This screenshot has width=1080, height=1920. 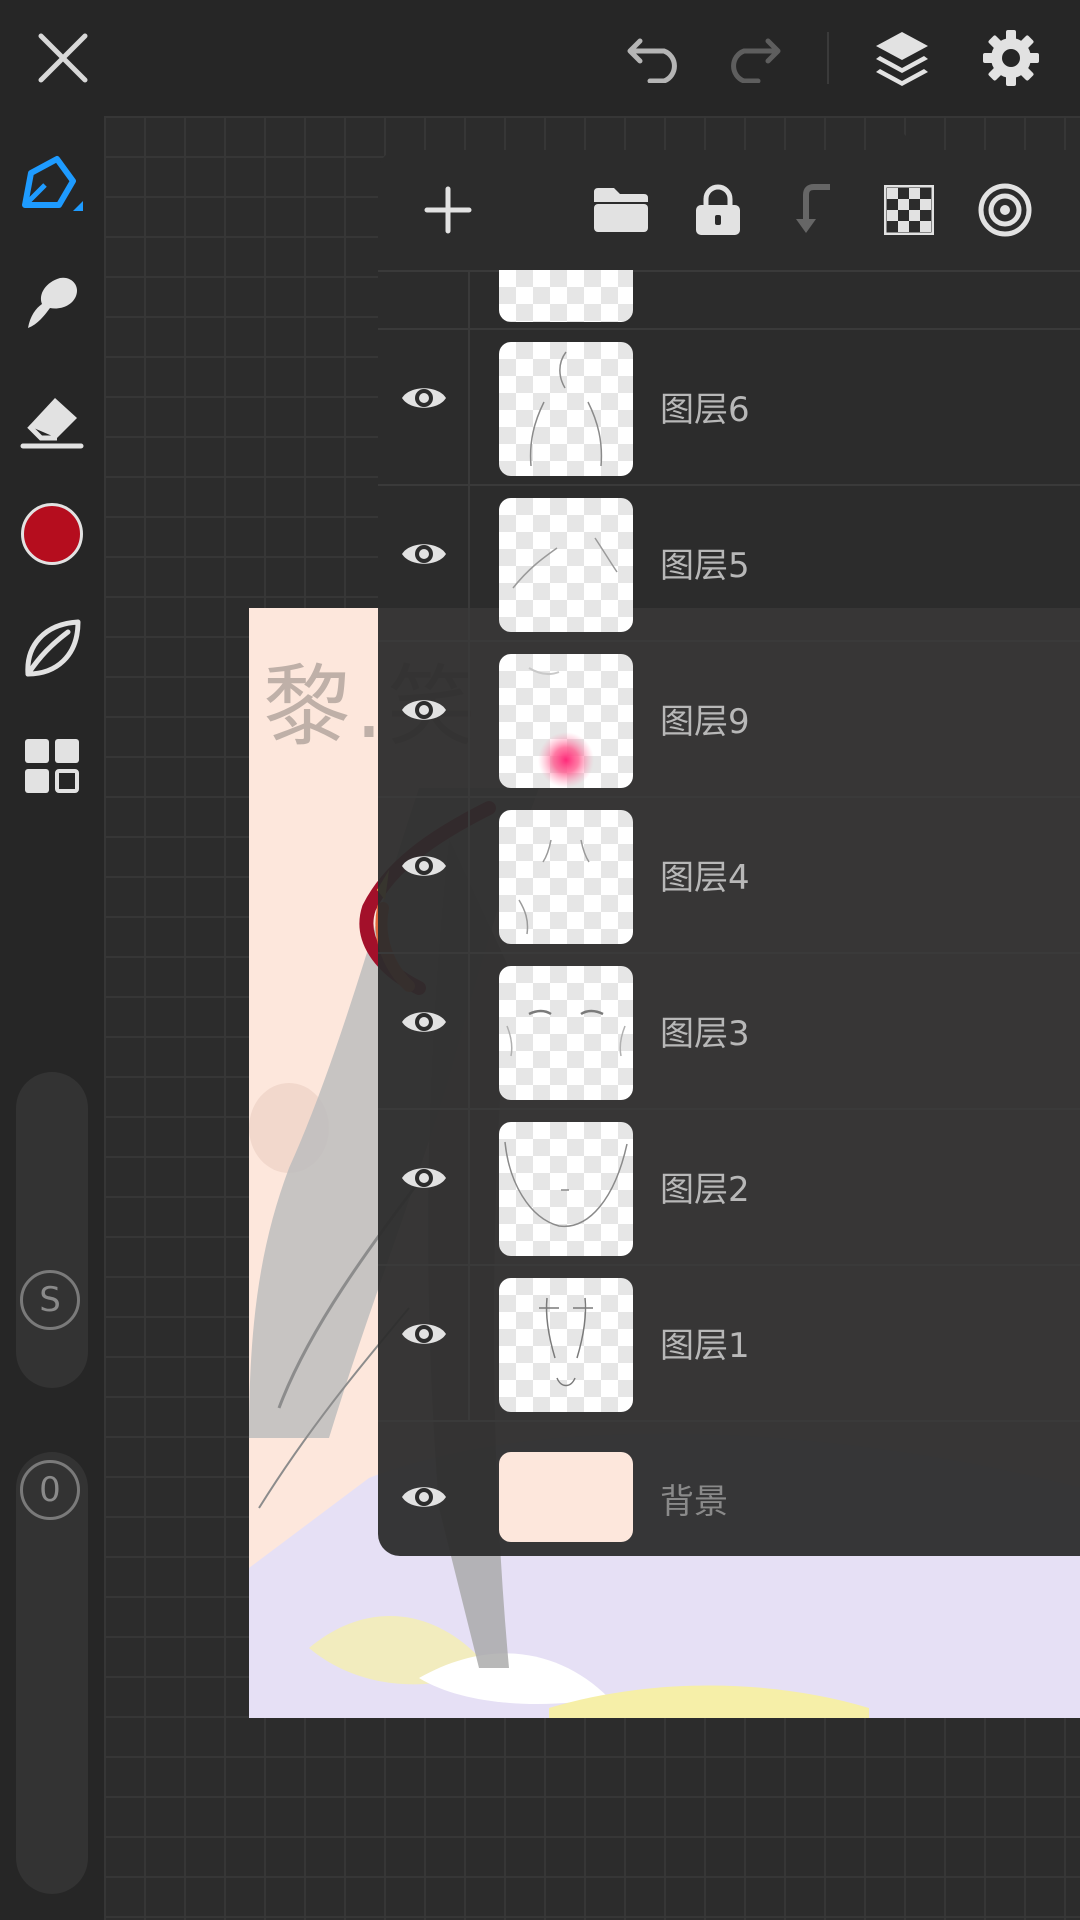 I want to click on brush-library-button, so click(x=52, y=648).